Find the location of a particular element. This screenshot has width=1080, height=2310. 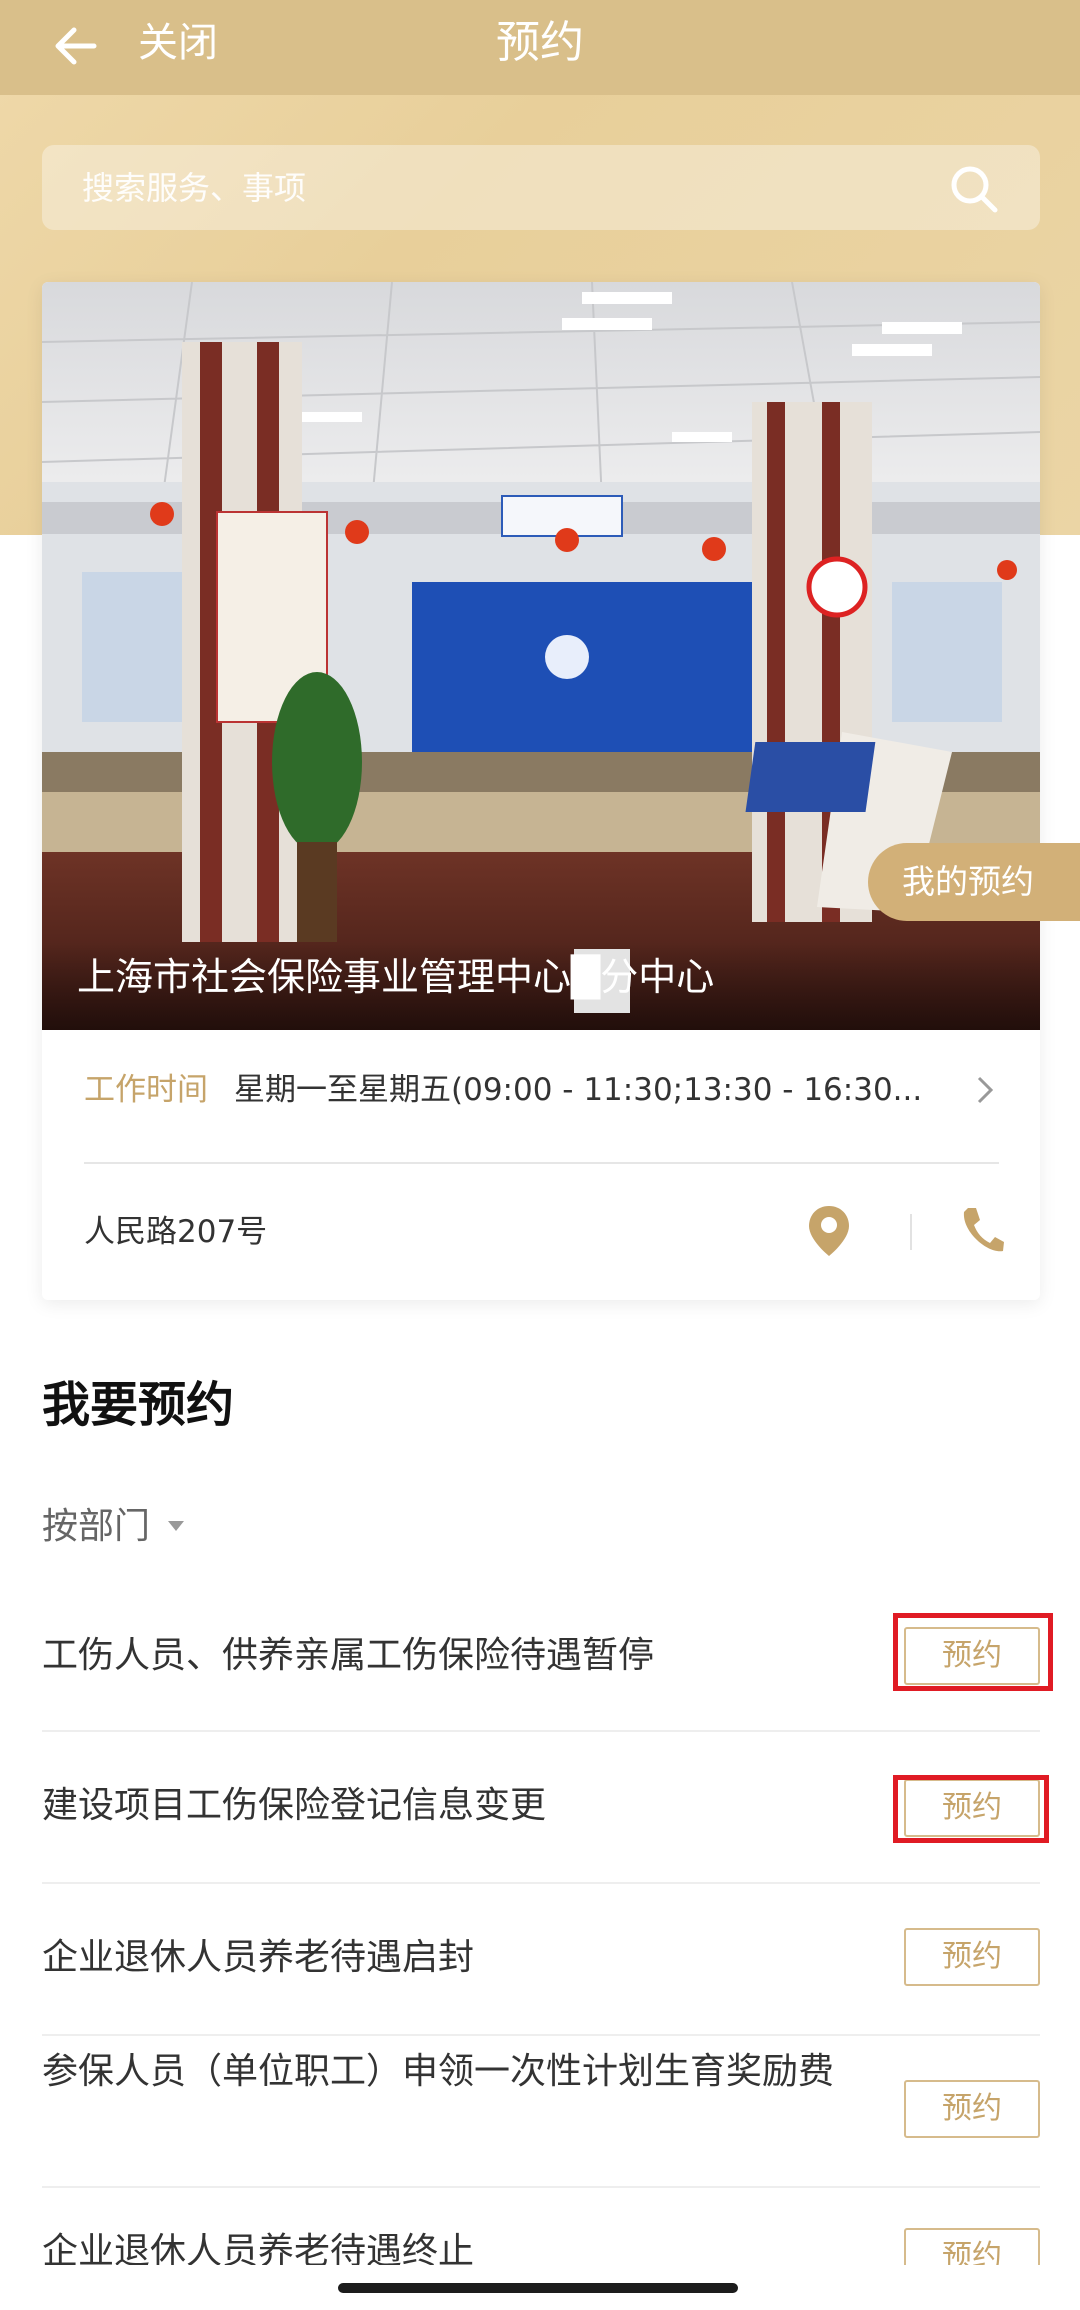

section-title: 我要预约 is located at coordinates (138, 1405).